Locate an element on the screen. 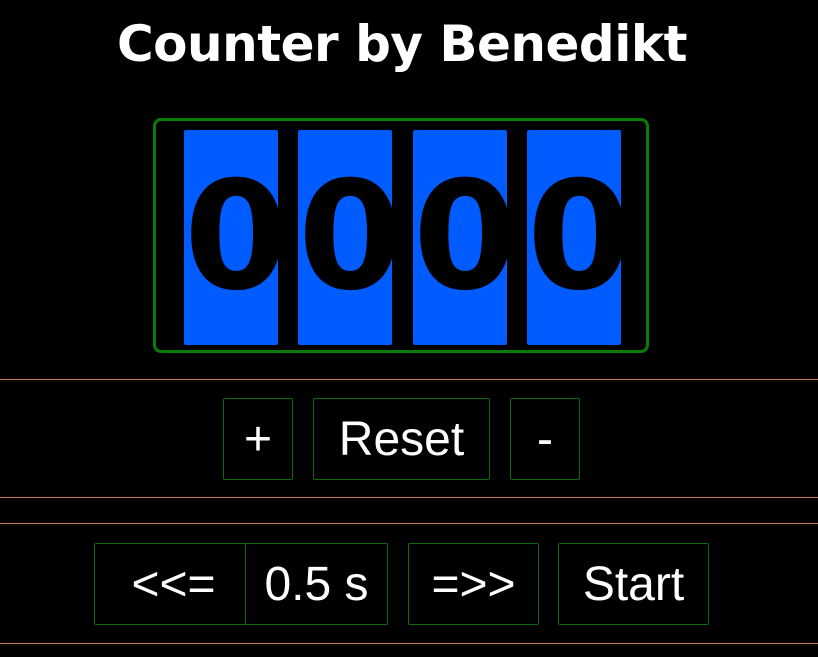 The image size is (818, 657). slower-button: <<= is located at coordinates (173, 584).